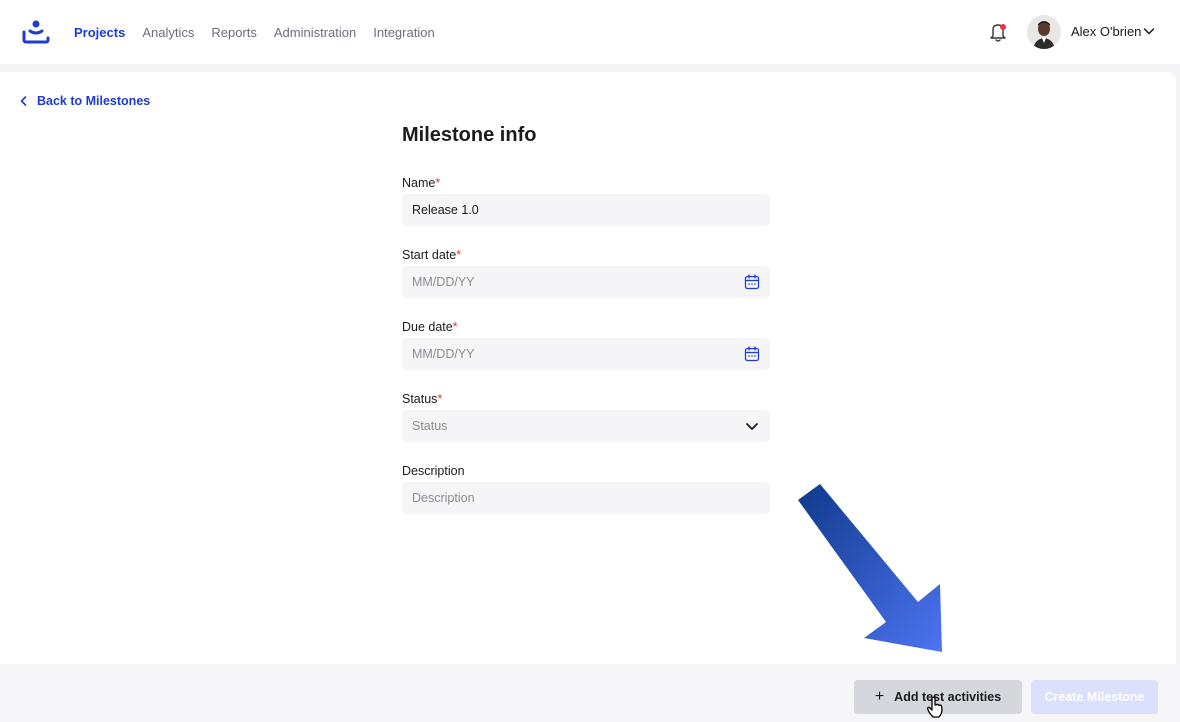  What do you see at coordinates (315, 32) in the screenshot?
I see `nav-item-administration: Administration` at bounding box center [315, 32].